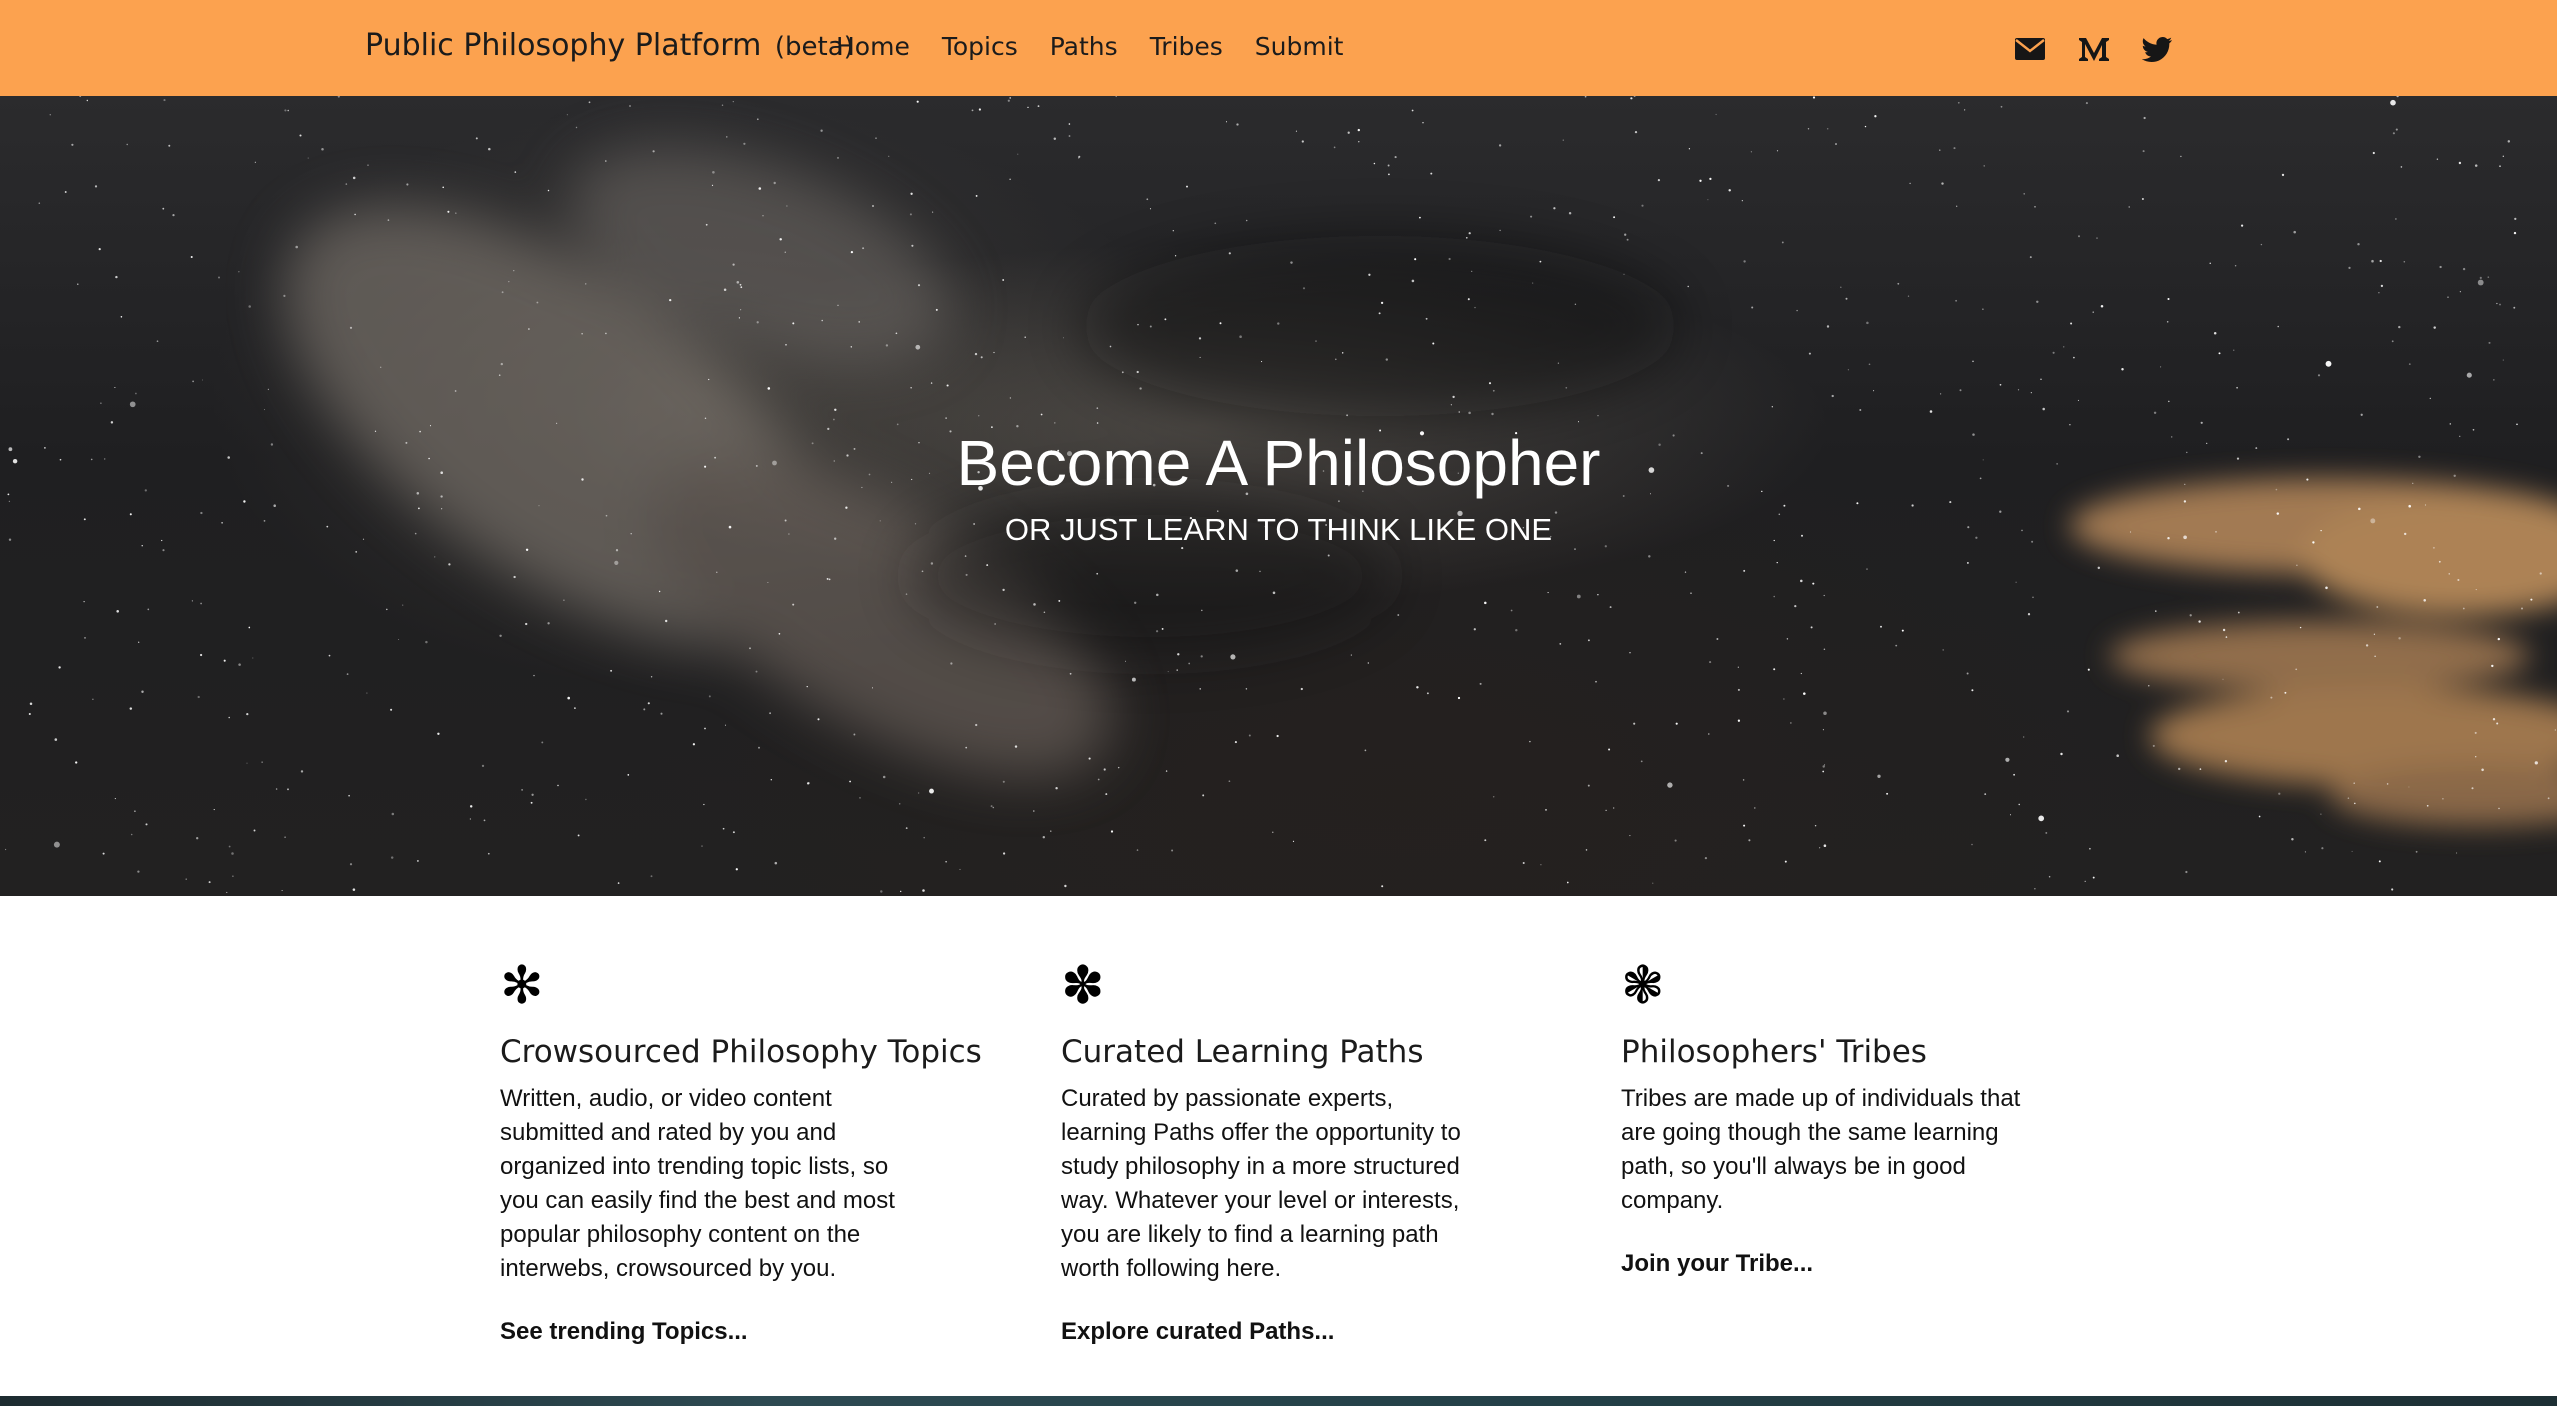 This screenshot has width=2557, height=1406. I want to click on nav-link-tribes: Tribes, so click(1186, 46).